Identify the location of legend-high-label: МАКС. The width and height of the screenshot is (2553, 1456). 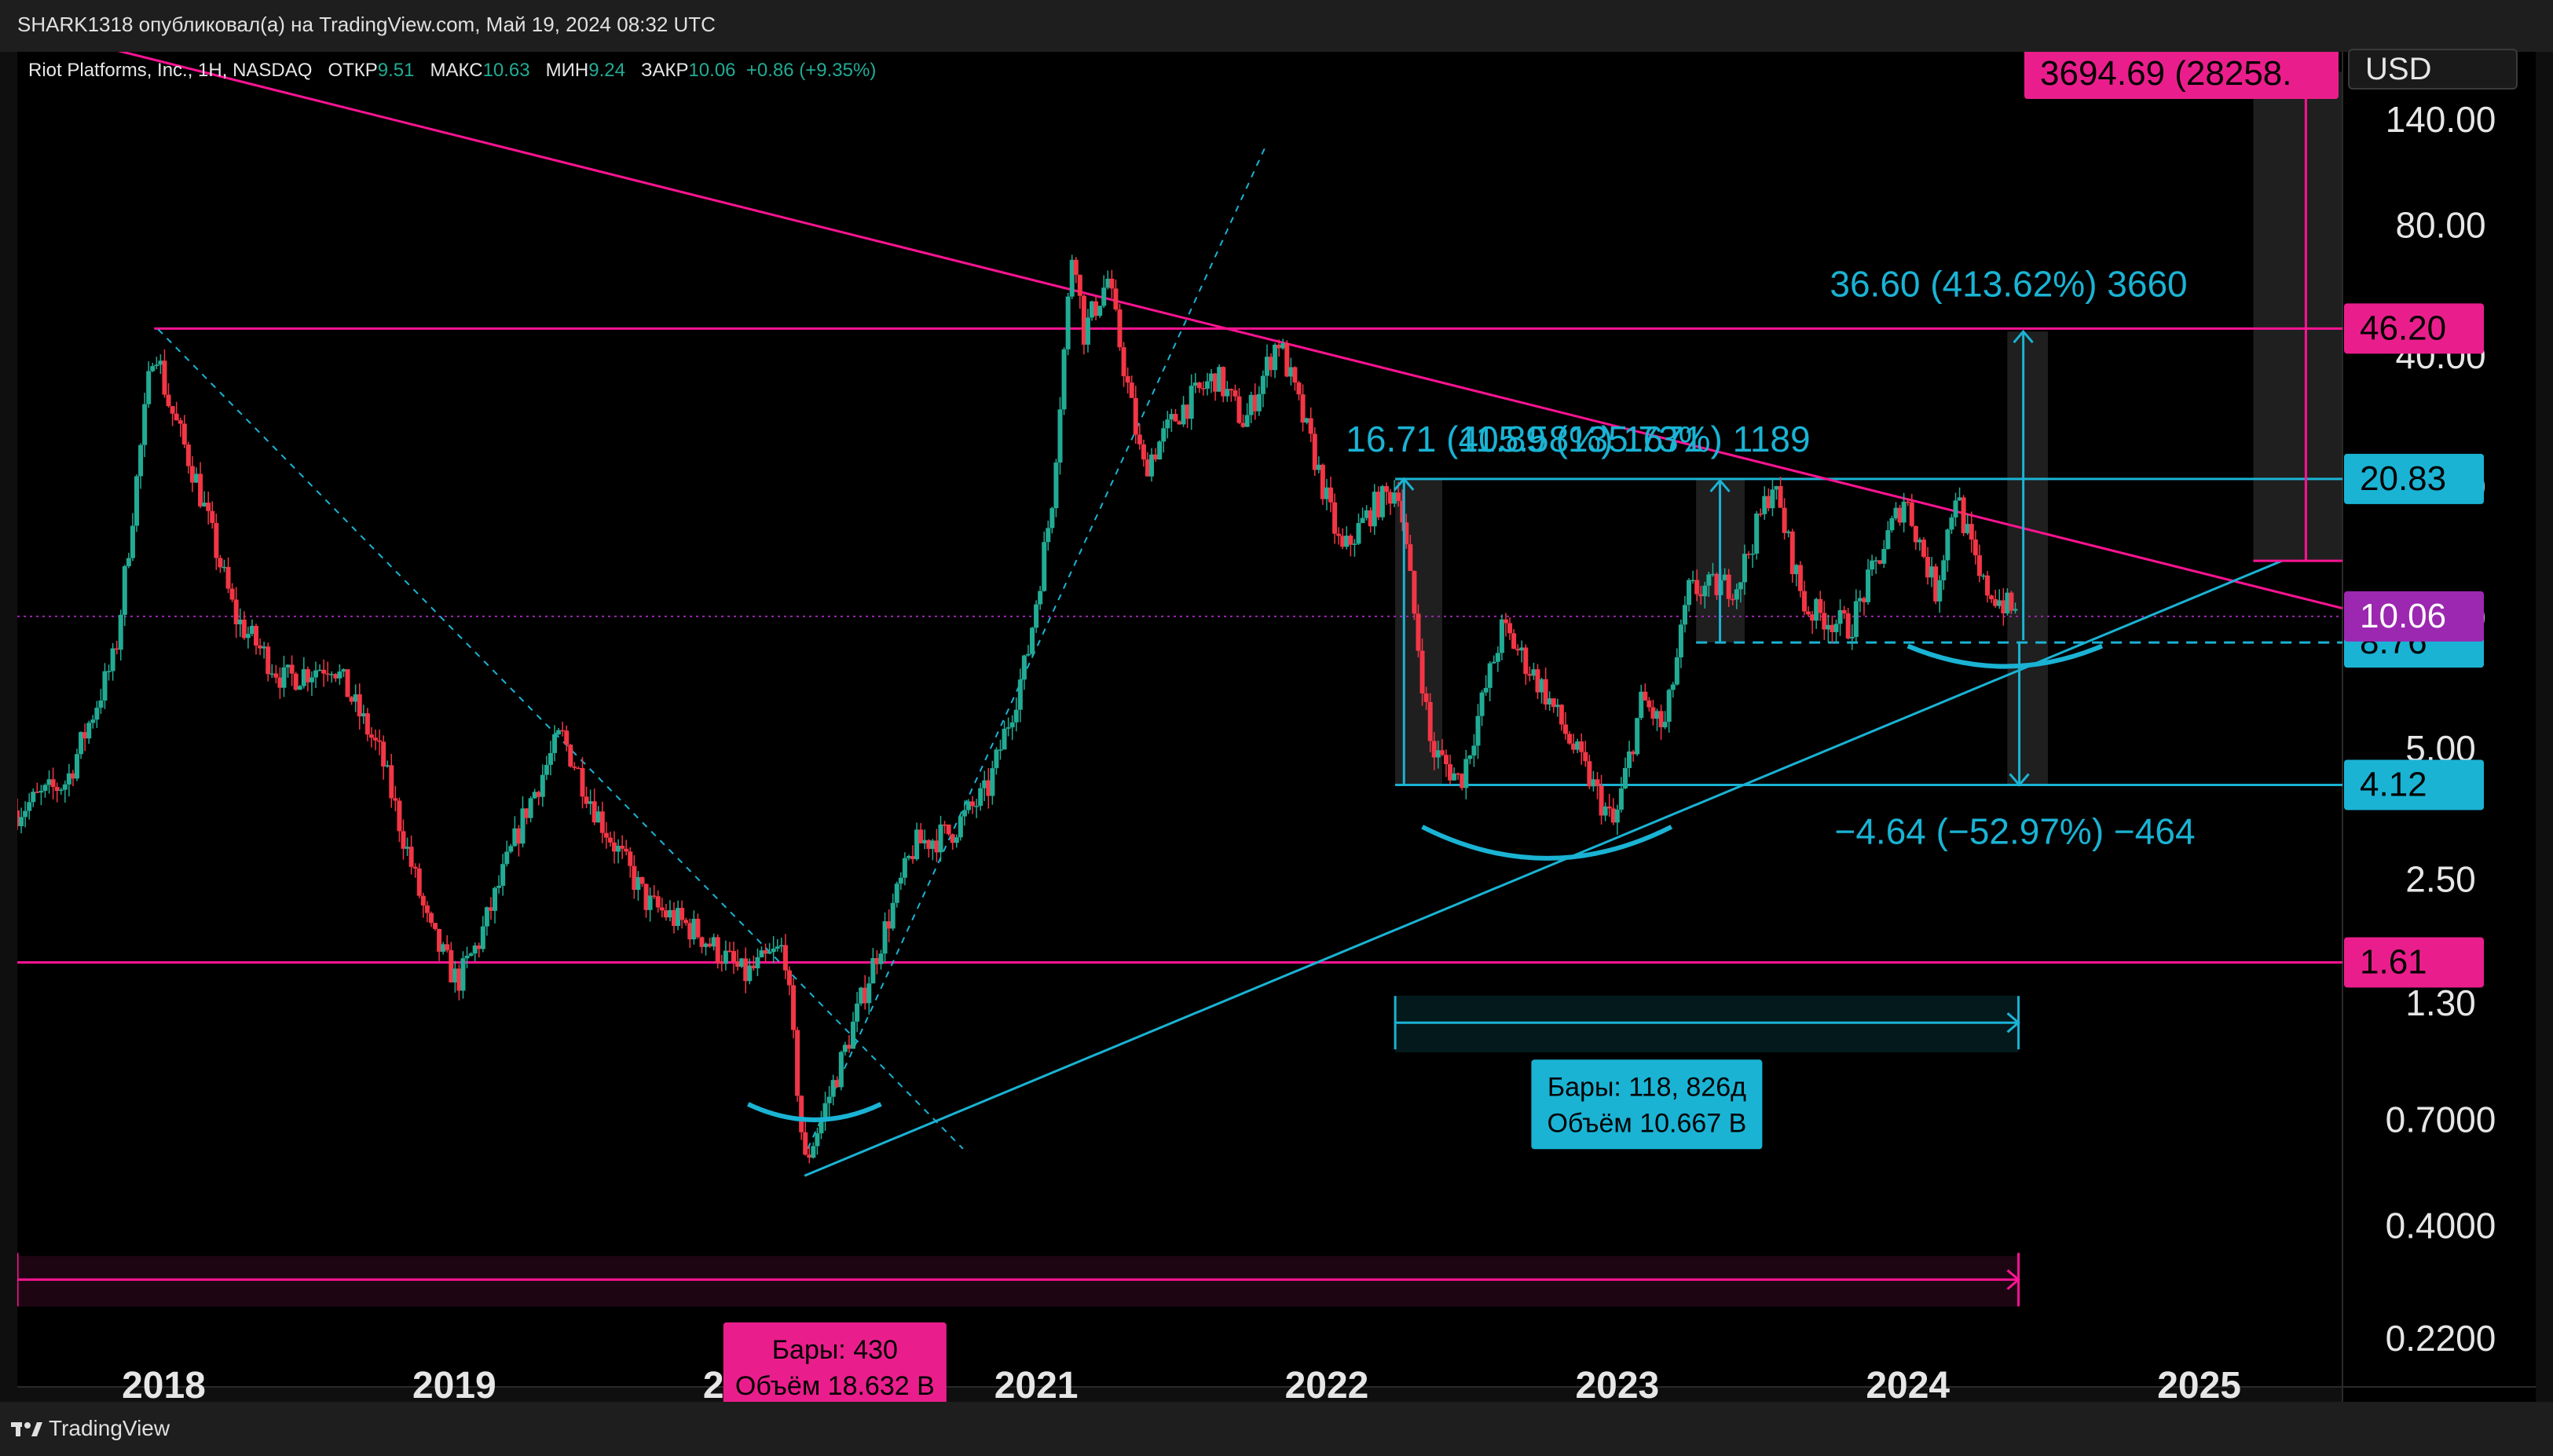
(456, 70).